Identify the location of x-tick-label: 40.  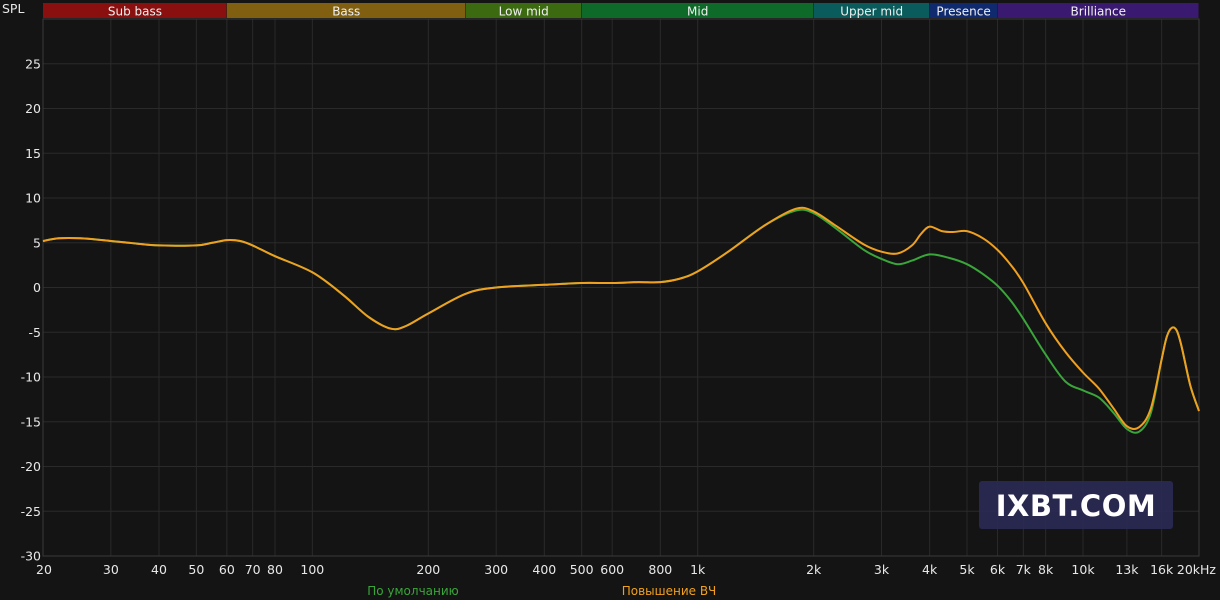
(159, 569).